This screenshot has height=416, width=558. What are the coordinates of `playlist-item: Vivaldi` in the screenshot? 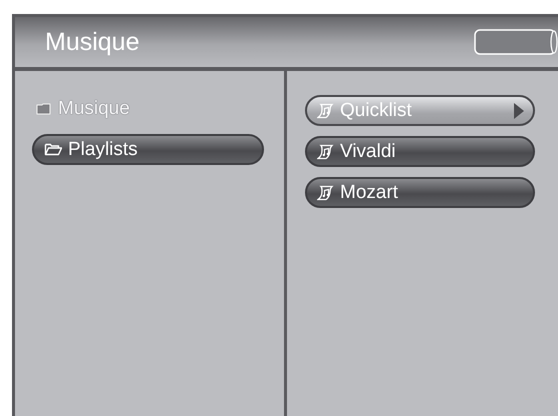 It's located at (420, 151).